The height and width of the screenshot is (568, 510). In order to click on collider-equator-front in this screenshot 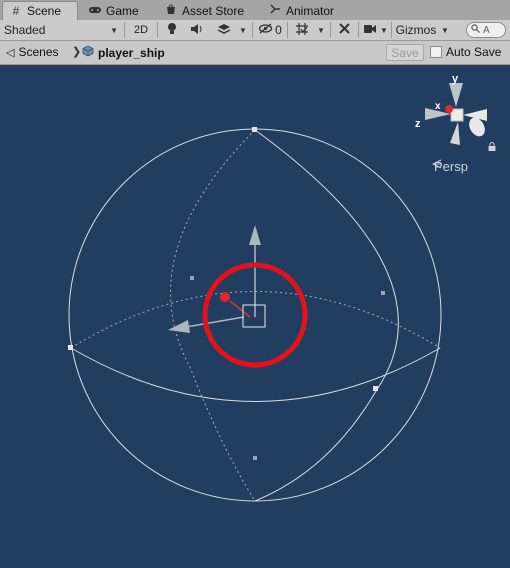, I will do `click(255, 374)`.